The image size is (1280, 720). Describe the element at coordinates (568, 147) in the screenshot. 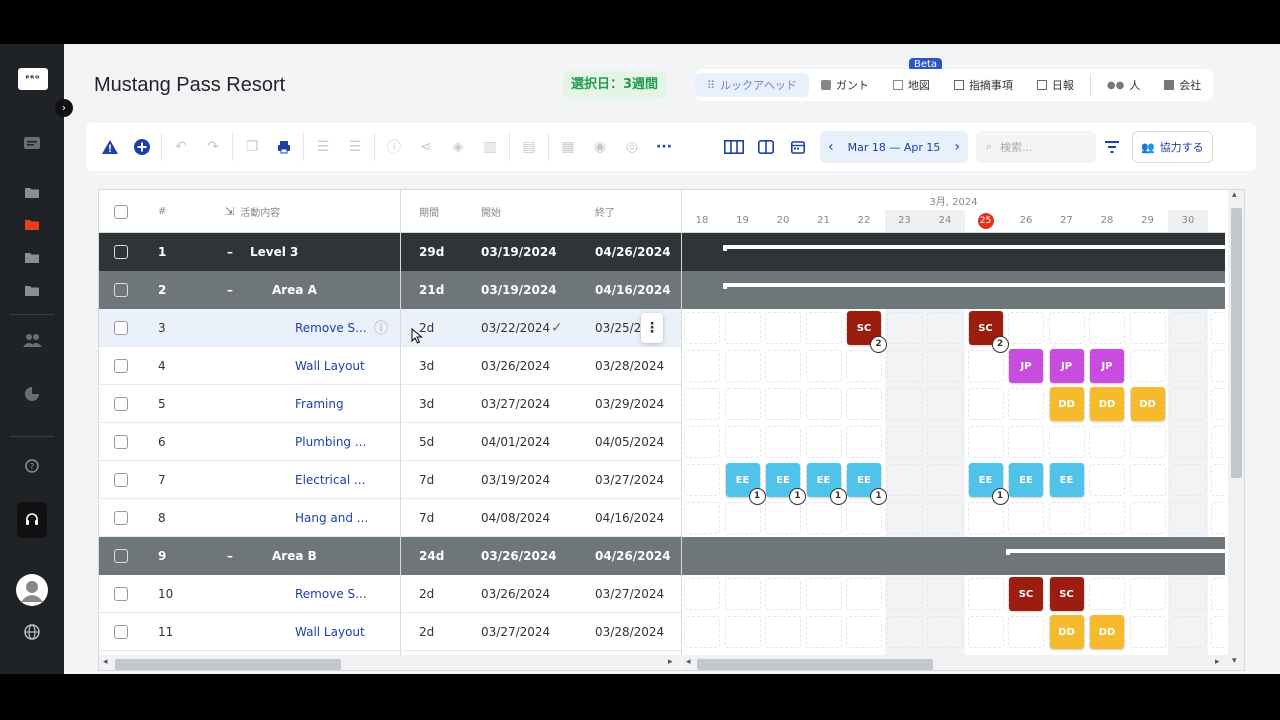

I see `stamp-icon: ▦` at that location.